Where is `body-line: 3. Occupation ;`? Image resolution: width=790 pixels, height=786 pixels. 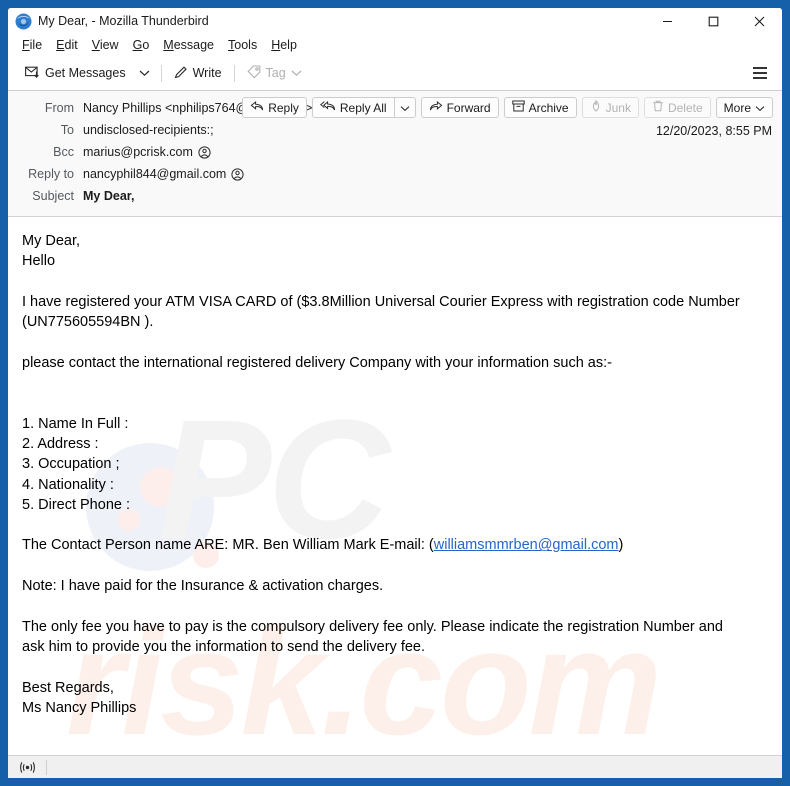
body-line: 3. Occupation ; is located at coordinates (71, 464).